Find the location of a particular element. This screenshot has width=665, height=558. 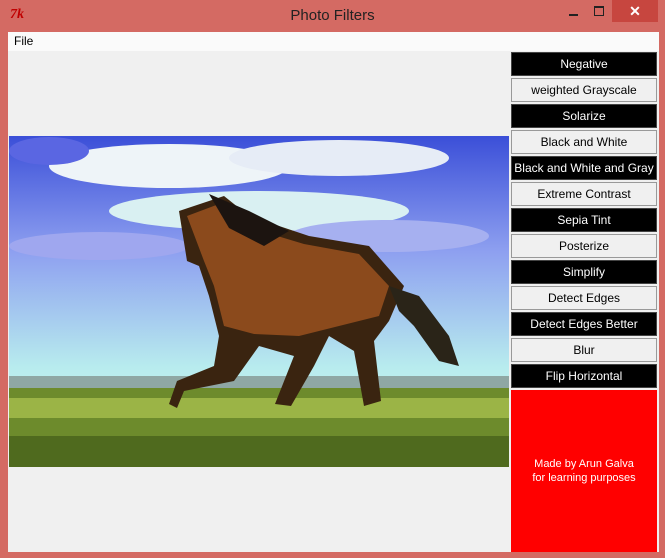

credit-text: Made by Arun Galva for learning purposes is located at coordinates (584, 471).